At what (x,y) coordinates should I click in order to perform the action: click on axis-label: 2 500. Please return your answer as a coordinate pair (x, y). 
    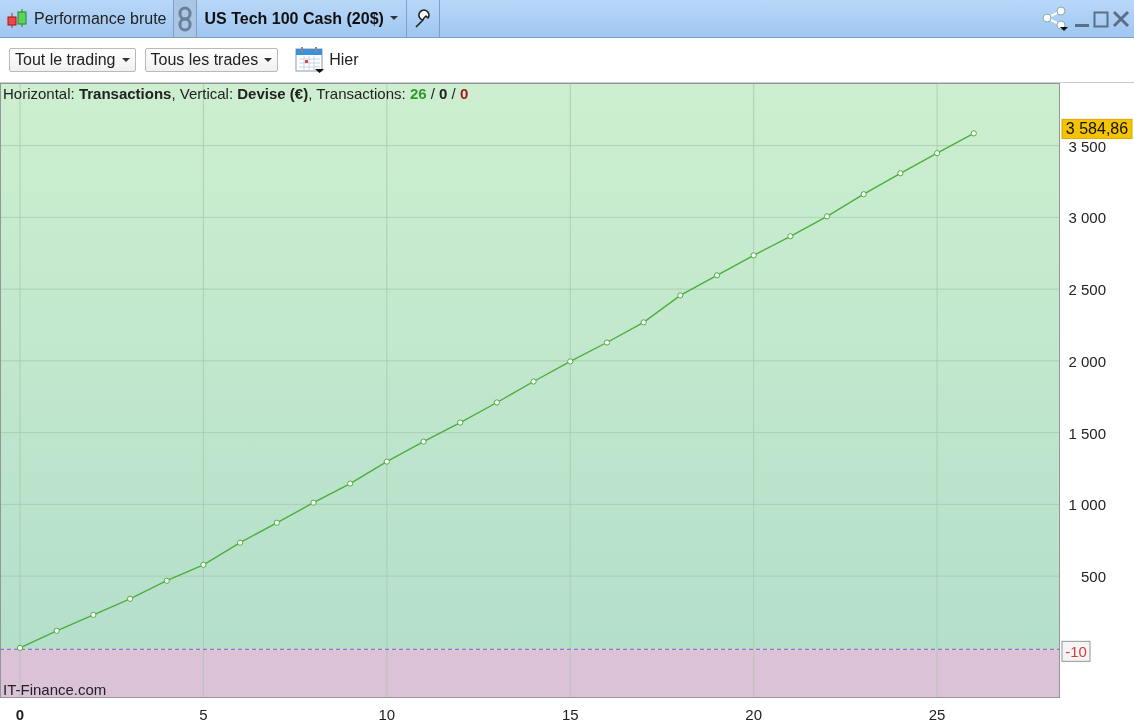
    Looking at the image, I should click on (1087, 290).